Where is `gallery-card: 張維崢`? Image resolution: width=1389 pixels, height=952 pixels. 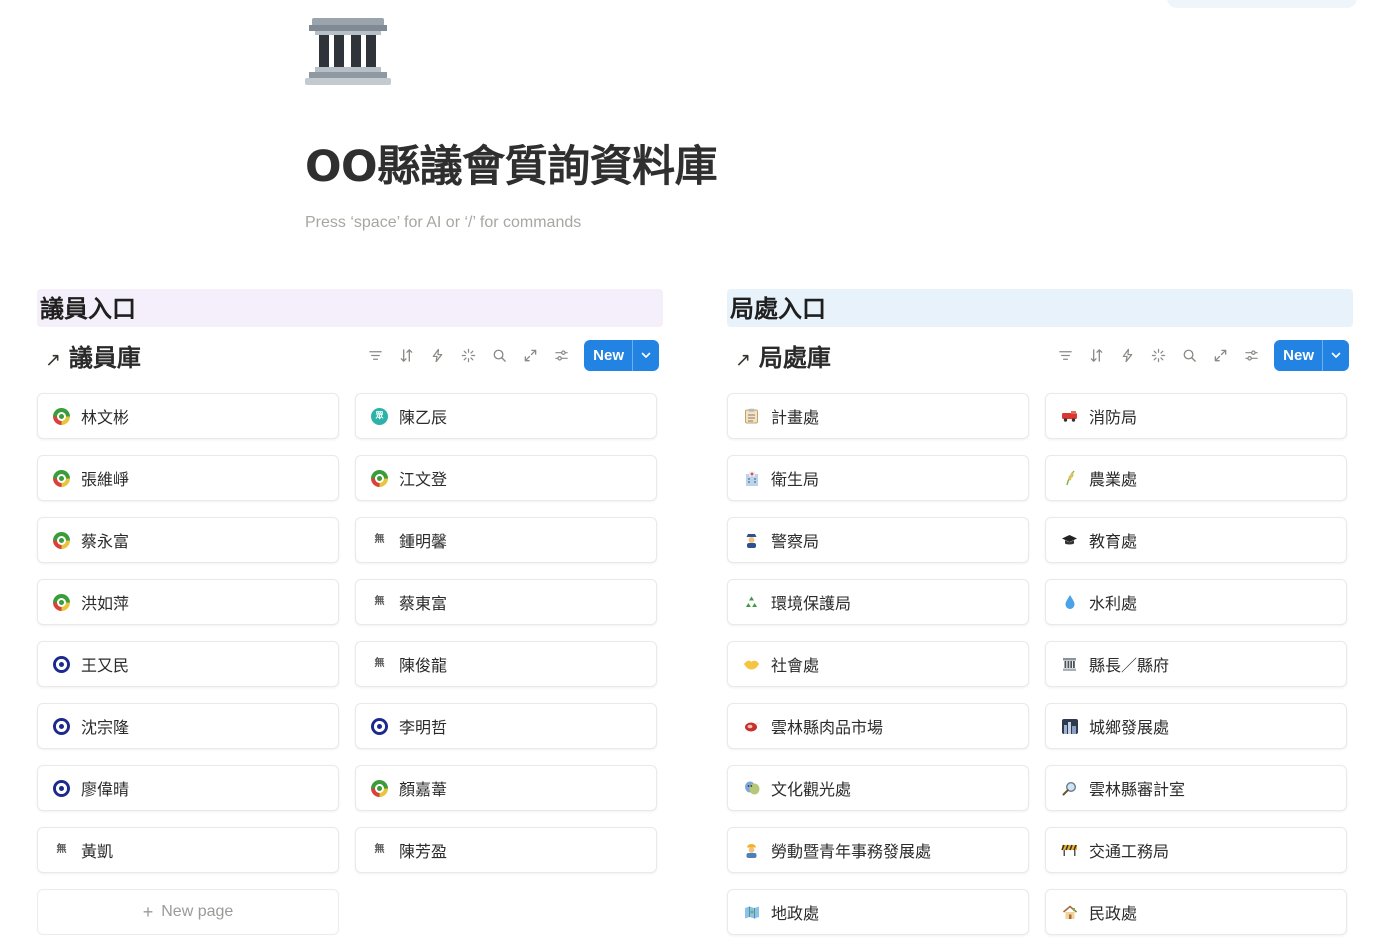 gallery-card: 張維崢 is located at coordinates (188, 478).